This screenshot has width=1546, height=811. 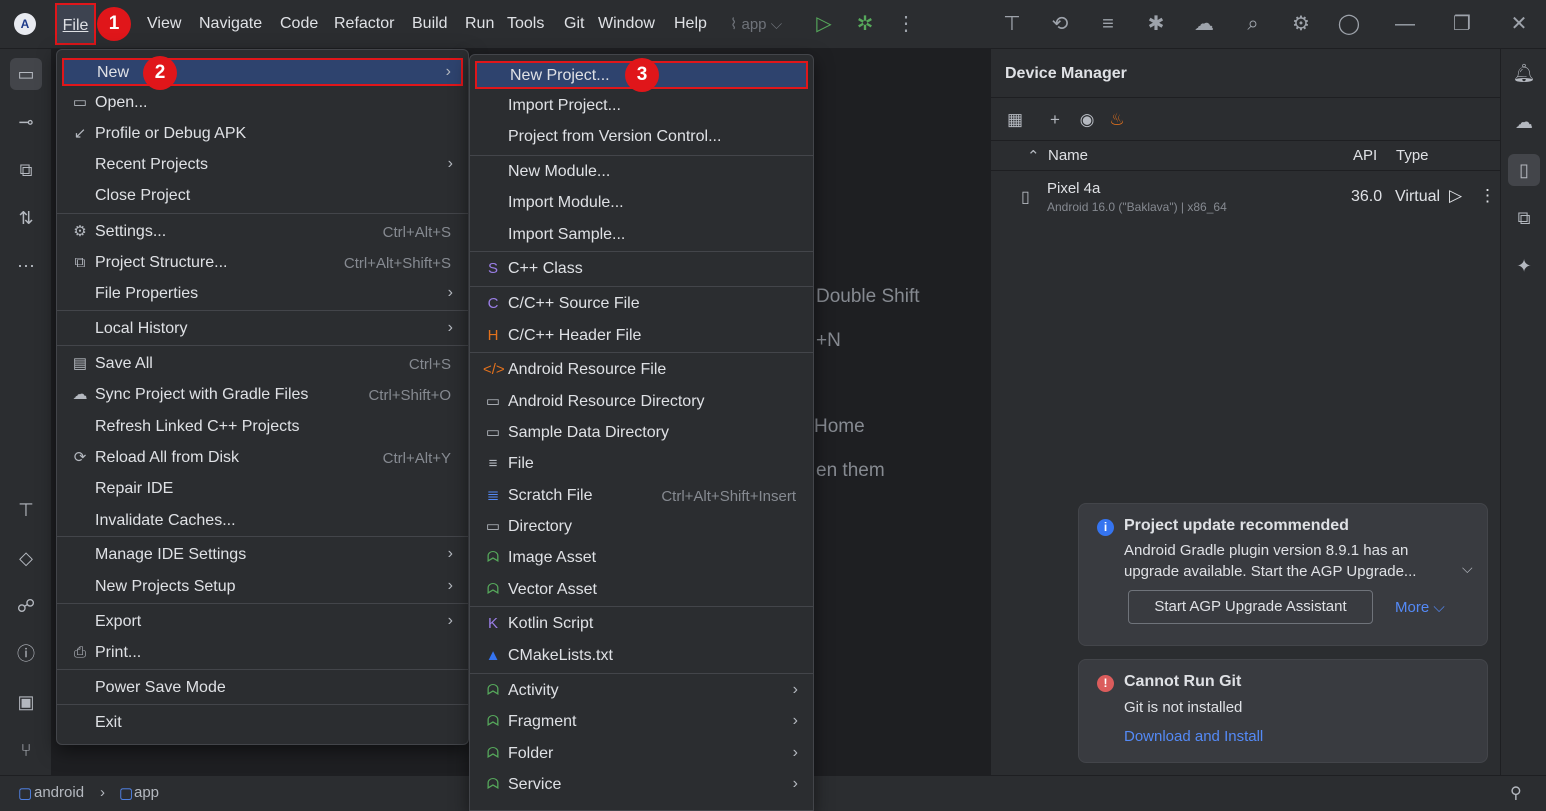 I want to click on pull-requests-icon: ⇅, so click(x=26, y=218).